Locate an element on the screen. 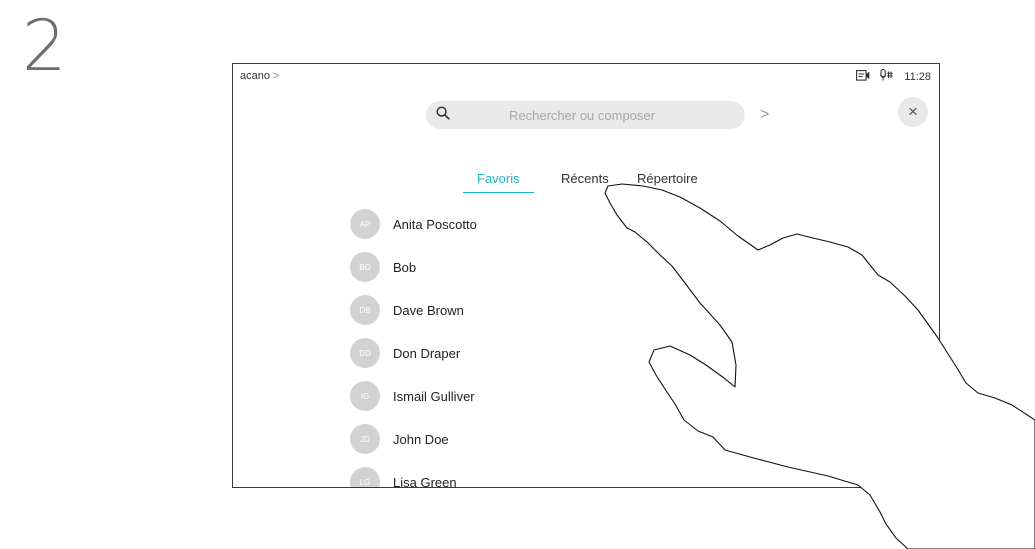 This screenshot has width=1035, height=549. contact-name: Lisa Green is located at coordinates (425, 481).